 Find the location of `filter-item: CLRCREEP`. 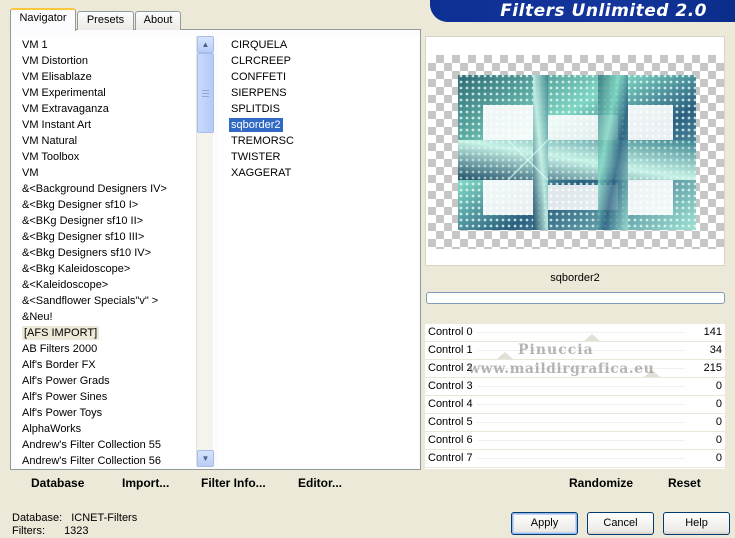

filter-item: CLRCREEP is located at coordinates (261, 61).